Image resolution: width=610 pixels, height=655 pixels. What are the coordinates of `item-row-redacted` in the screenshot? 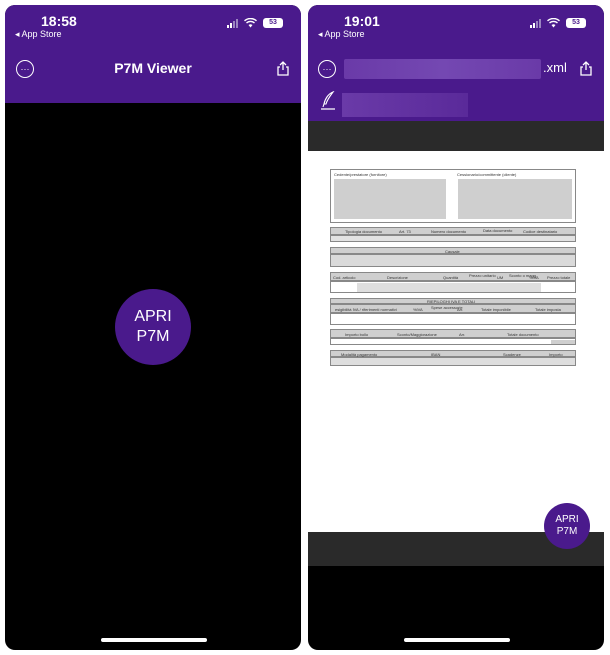 It's located at (449, 287).